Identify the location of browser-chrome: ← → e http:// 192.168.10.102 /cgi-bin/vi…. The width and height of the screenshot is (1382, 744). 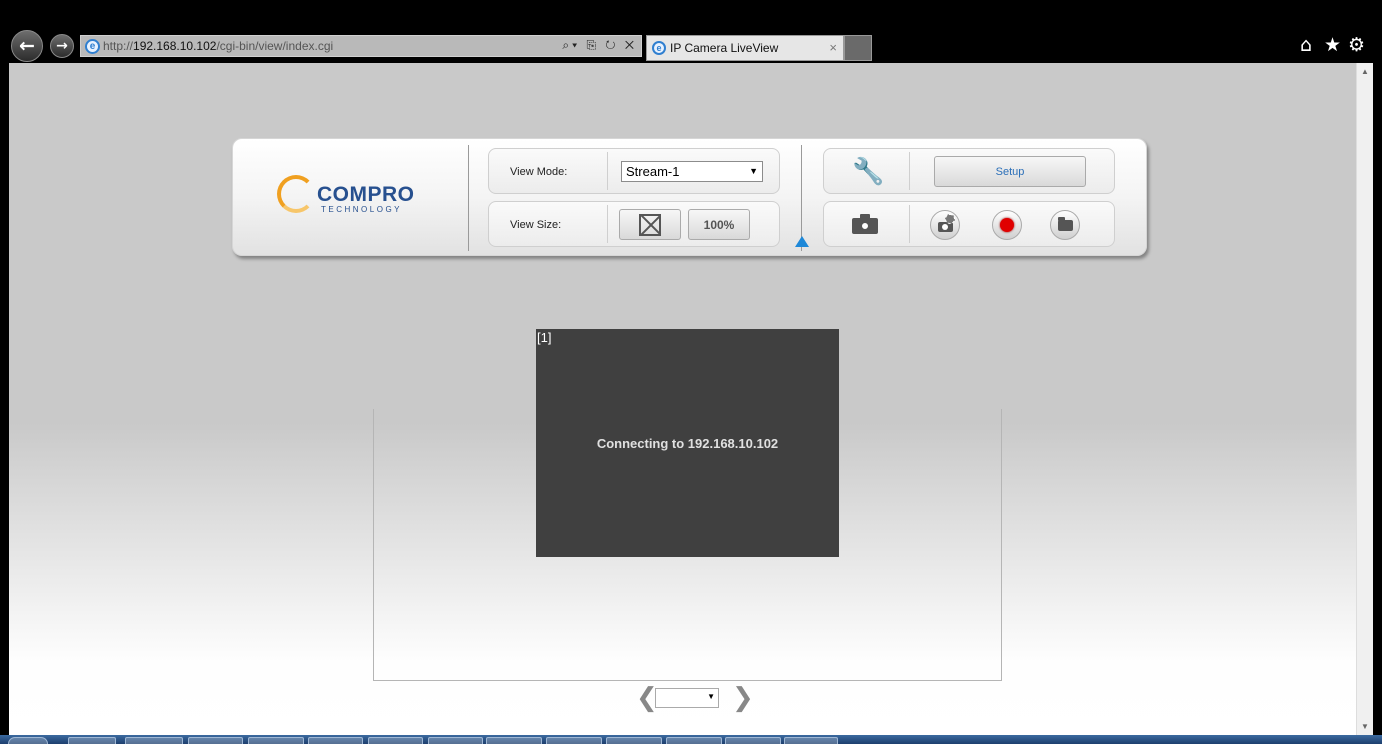
(691, 31).